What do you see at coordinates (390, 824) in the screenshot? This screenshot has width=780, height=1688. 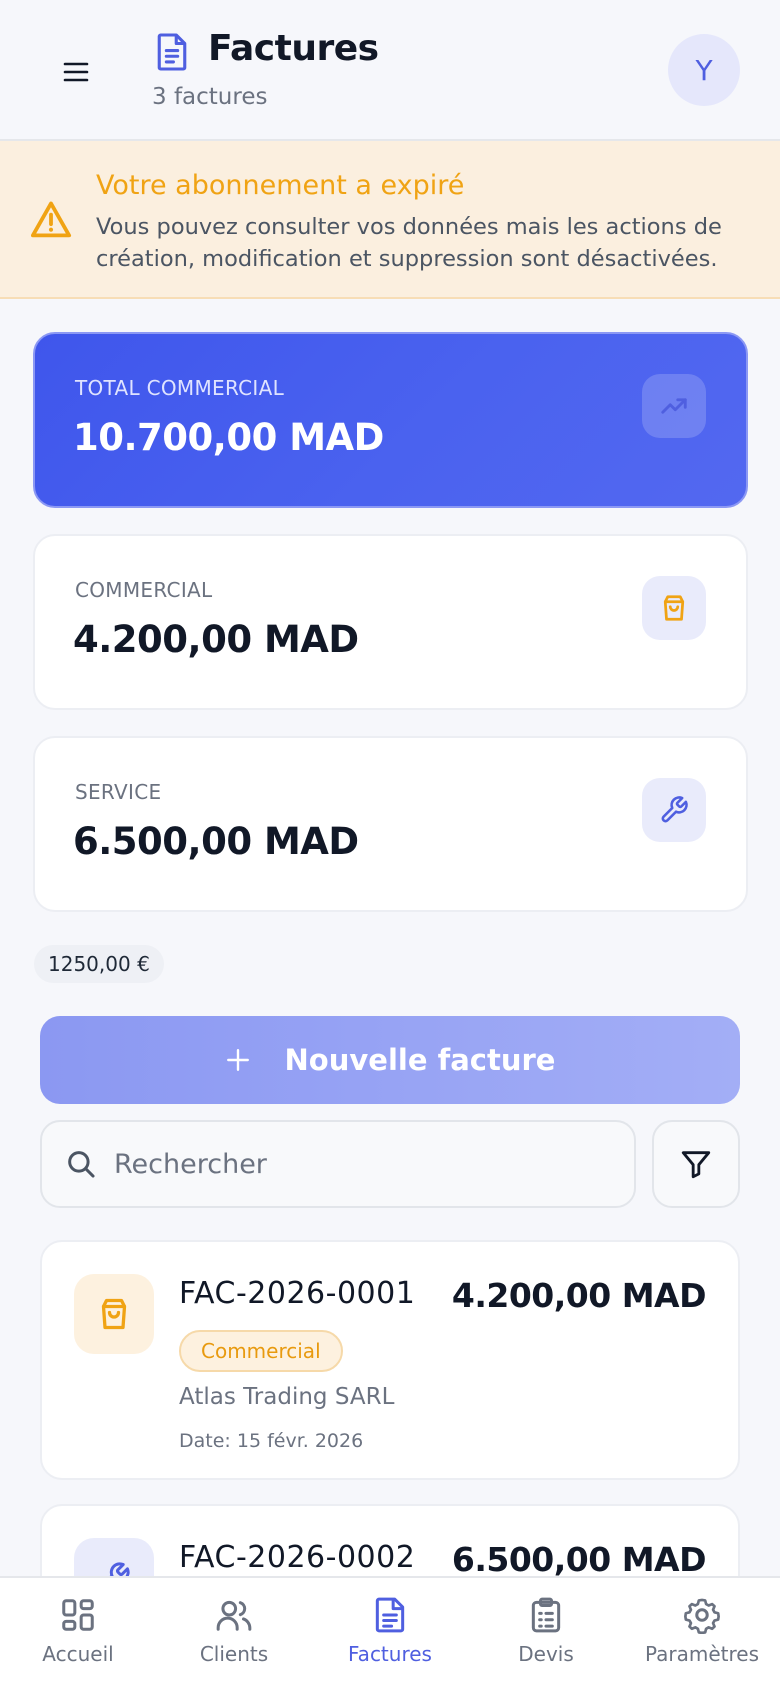 I see `service-card: SERVICE 6.500,00 MAD` at bounding box center [390, 824].